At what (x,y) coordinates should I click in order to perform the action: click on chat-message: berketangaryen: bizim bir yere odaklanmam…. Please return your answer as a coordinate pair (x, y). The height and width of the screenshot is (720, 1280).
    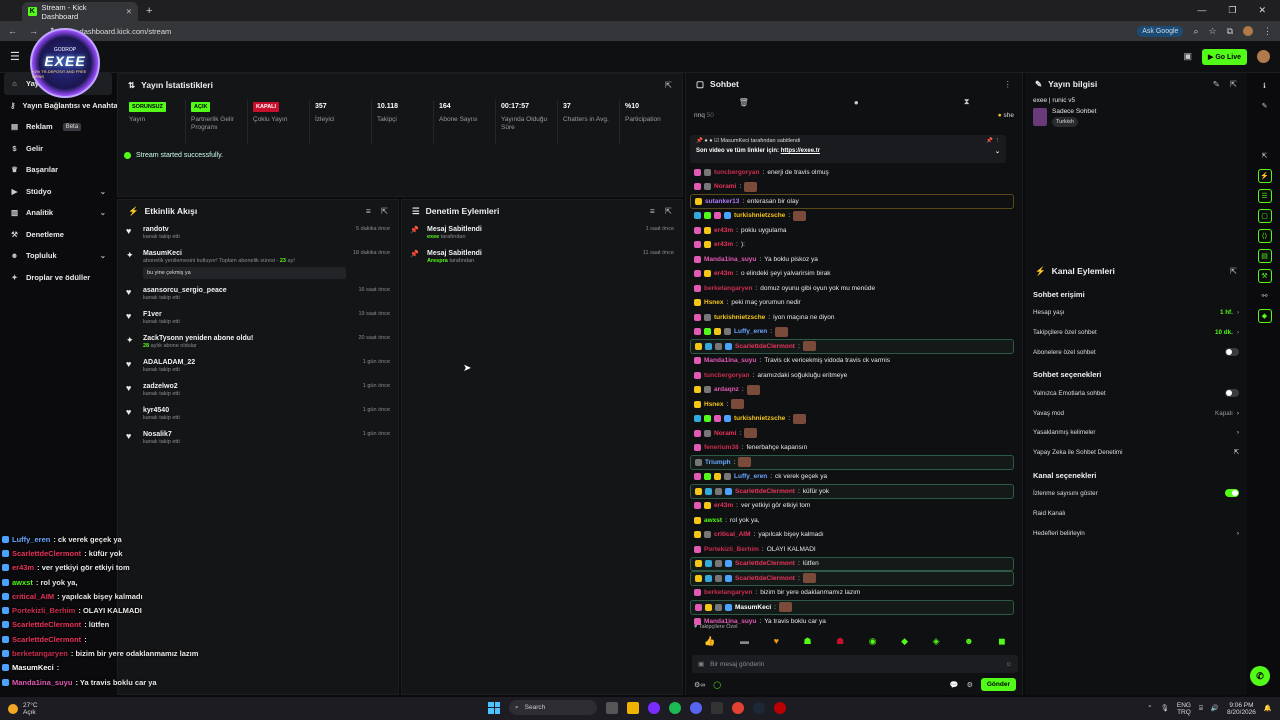
    Looking at the image, I should click on (852, 593).